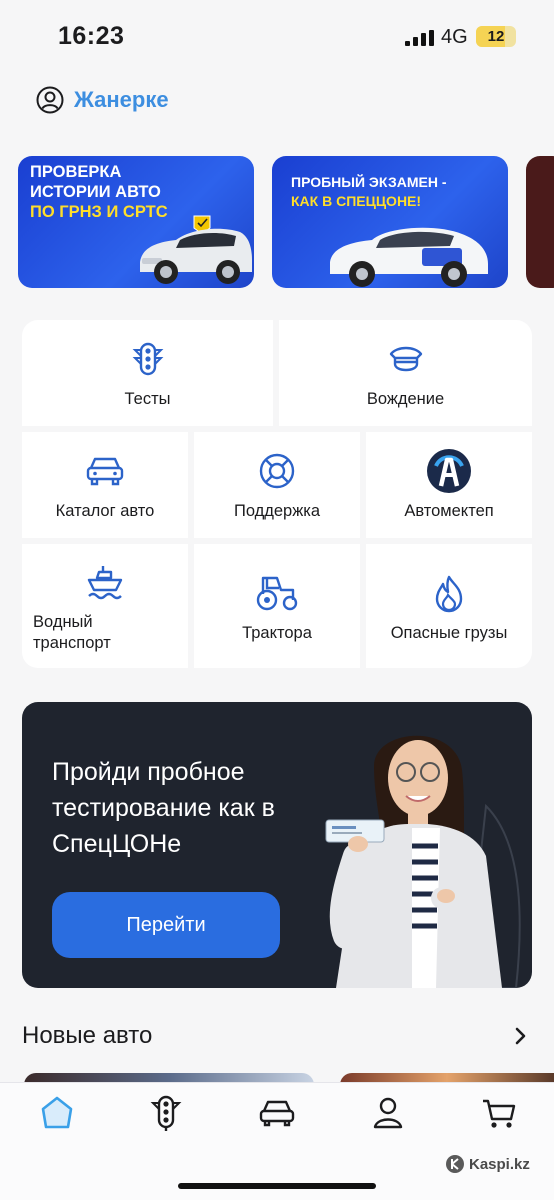 Image resolution: width=554 pixels, height=1200 pixels. What do you see at coordinates (521, 1036) in the screenshot?
I see `chevron-right-icon` at bounding box center [521, 1036].